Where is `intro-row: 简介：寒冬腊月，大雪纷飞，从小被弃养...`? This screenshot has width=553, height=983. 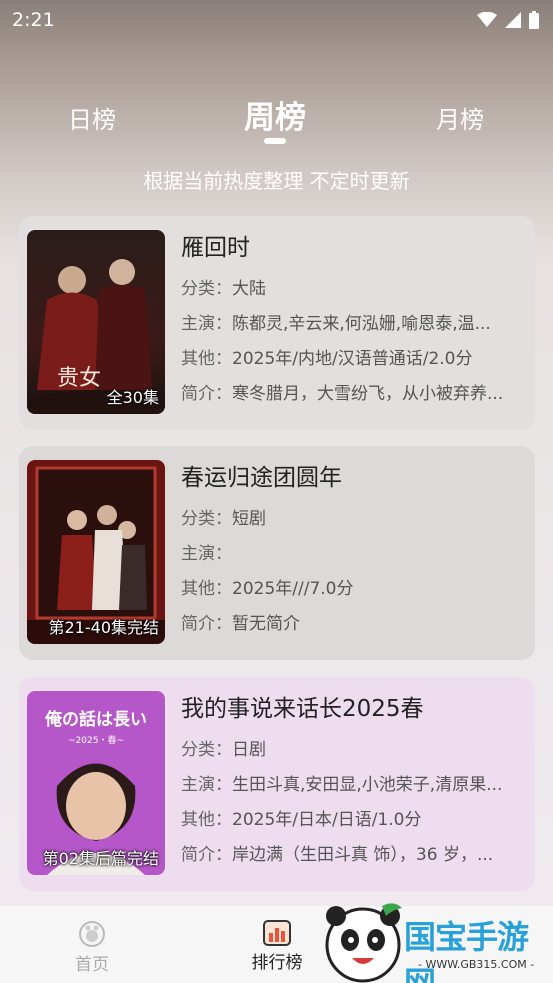
intro-row: 简介：寒冬腊月，大雪纷飞，从小被弃养... is located at coordinates (355, 394).